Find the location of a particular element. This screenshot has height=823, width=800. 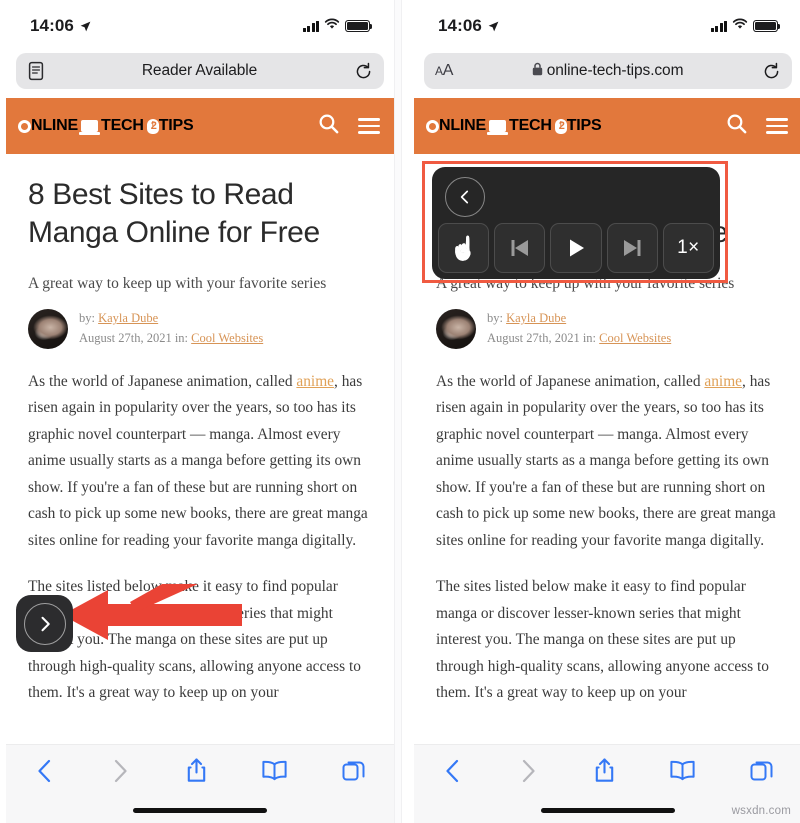

speak-screen-float-button is located at coordinates (44, 623).